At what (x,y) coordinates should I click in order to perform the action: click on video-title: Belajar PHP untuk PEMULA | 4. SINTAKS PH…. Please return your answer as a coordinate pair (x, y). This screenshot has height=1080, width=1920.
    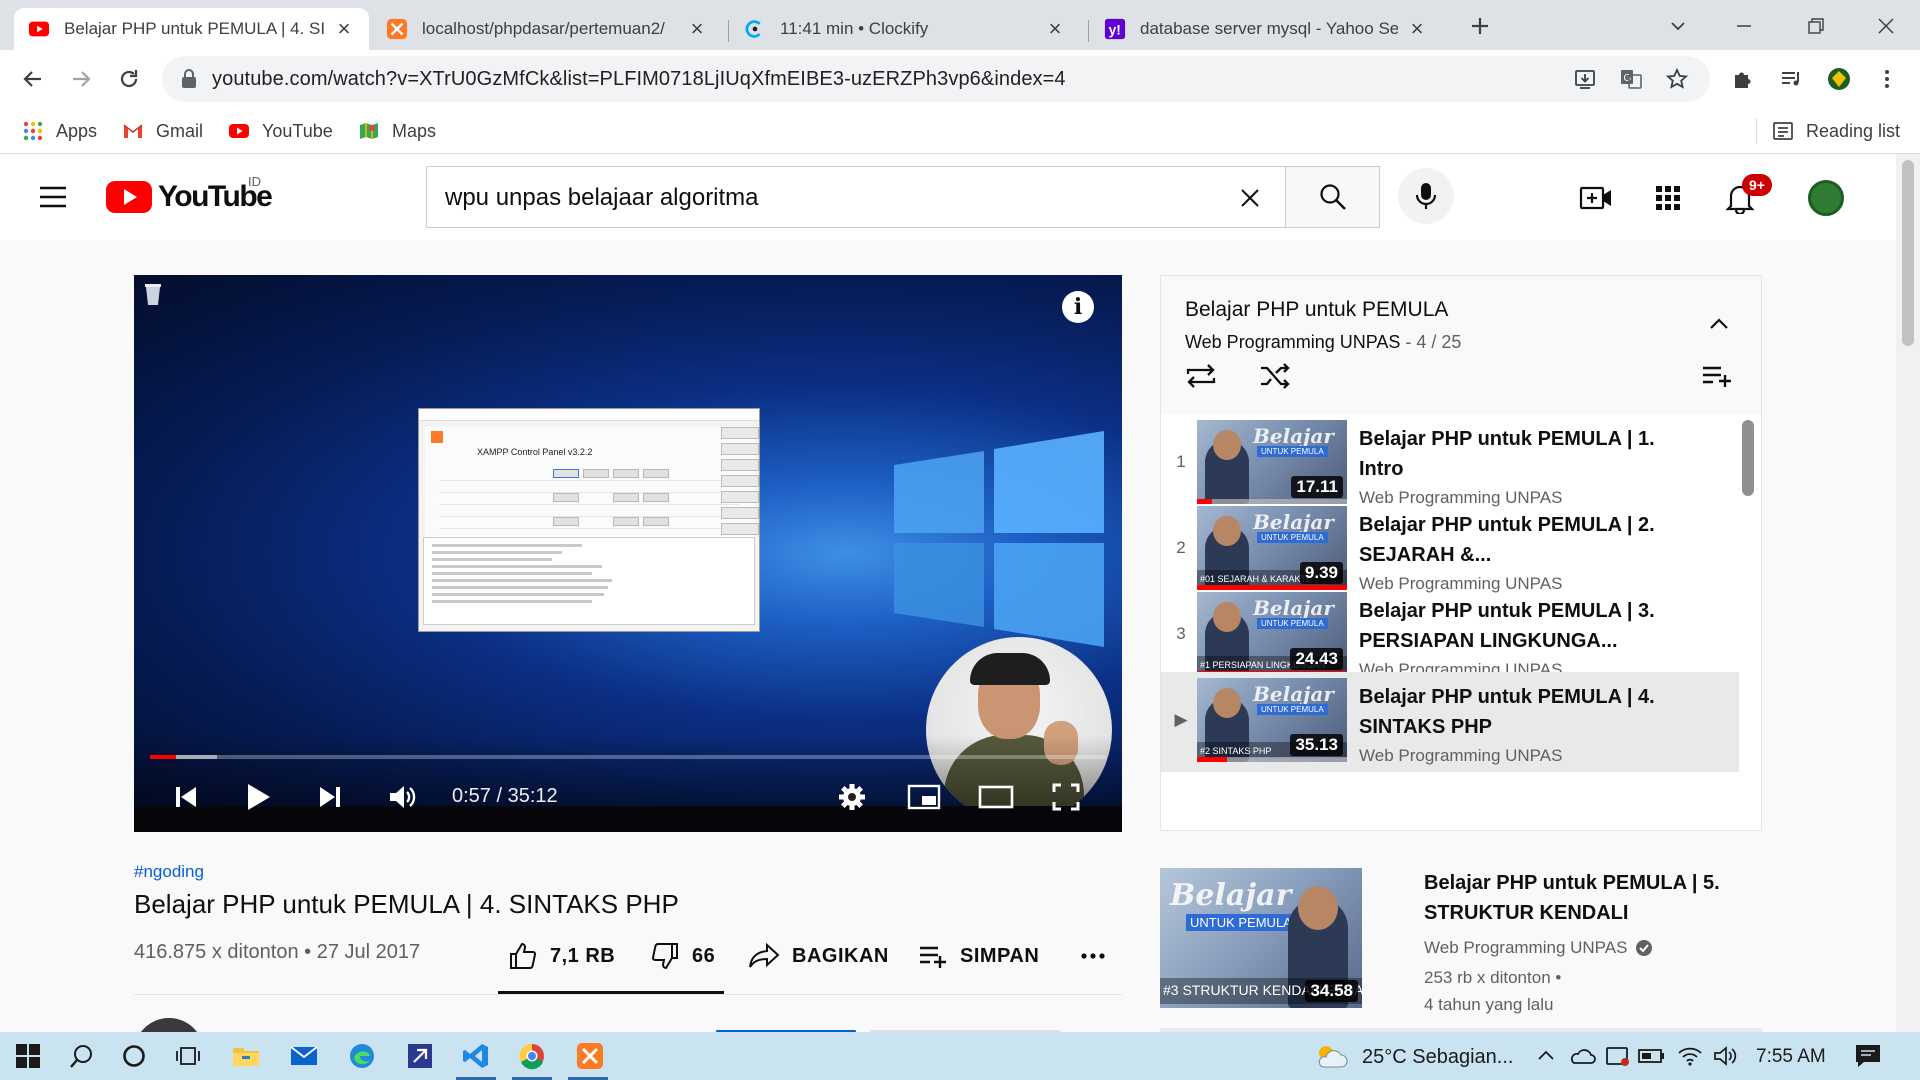
    Looking at the image, I should click on (406, 904).